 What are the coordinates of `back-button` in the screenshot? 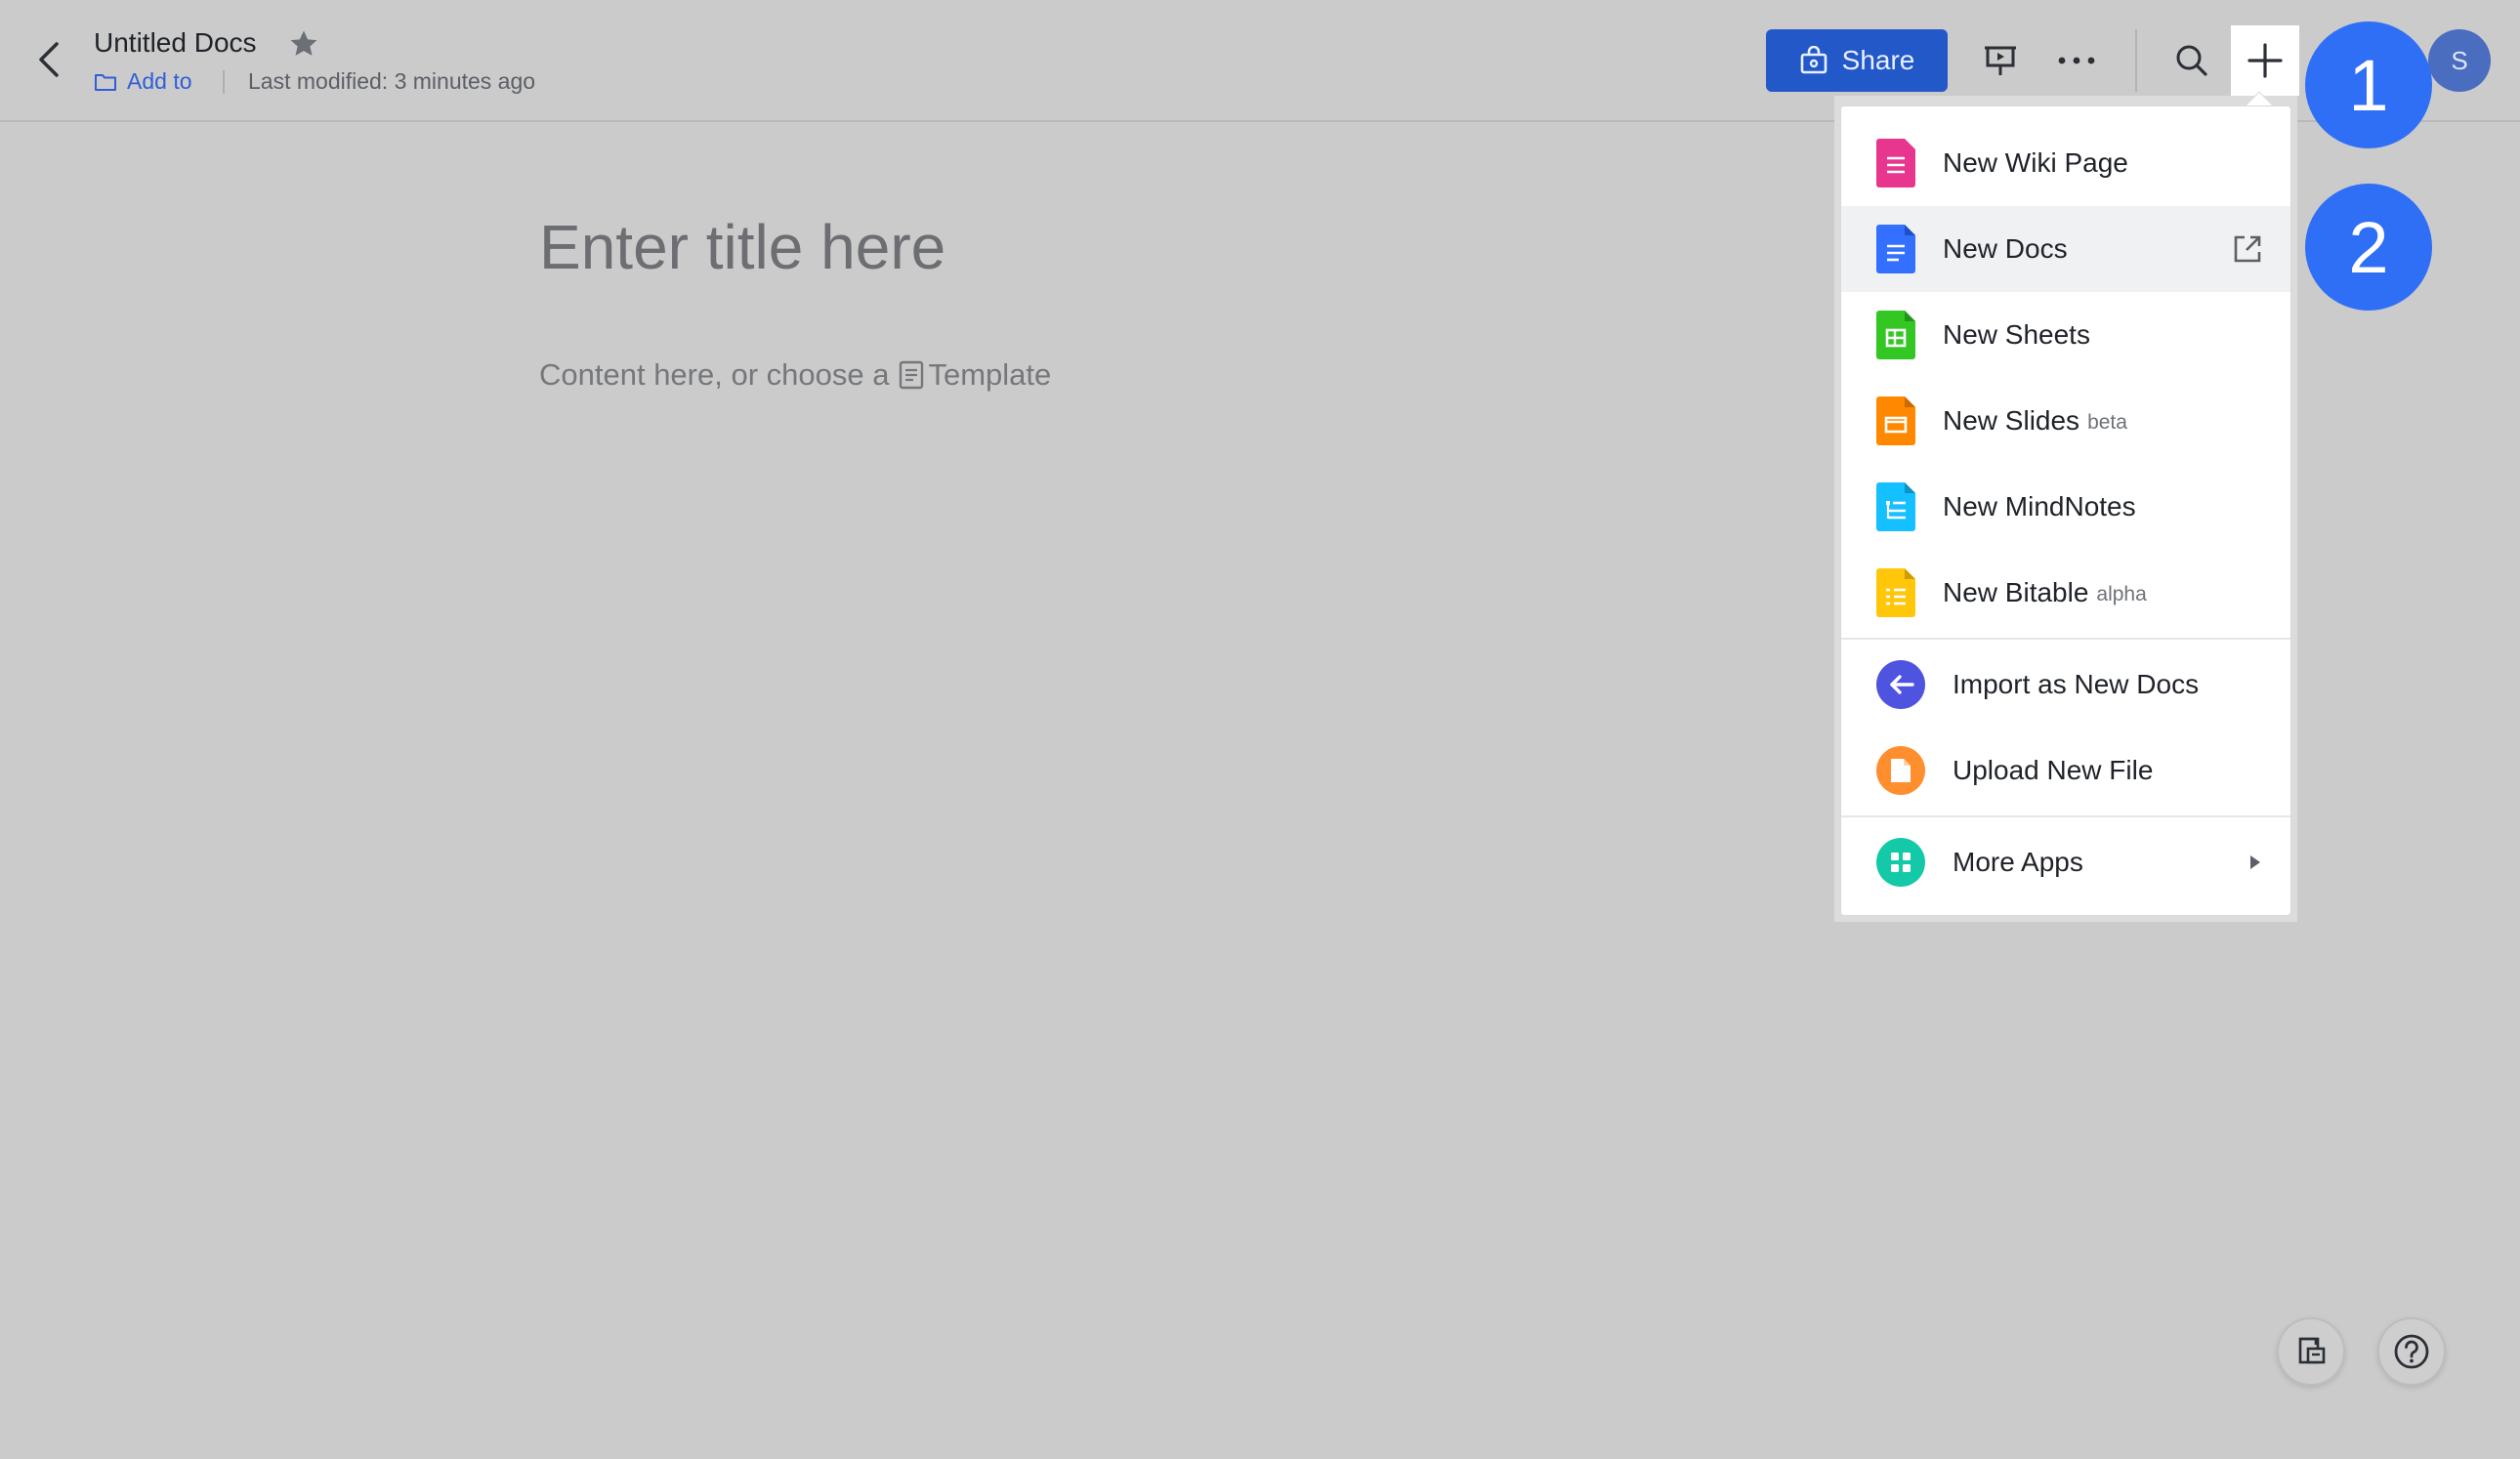 It's located at (48, 60).